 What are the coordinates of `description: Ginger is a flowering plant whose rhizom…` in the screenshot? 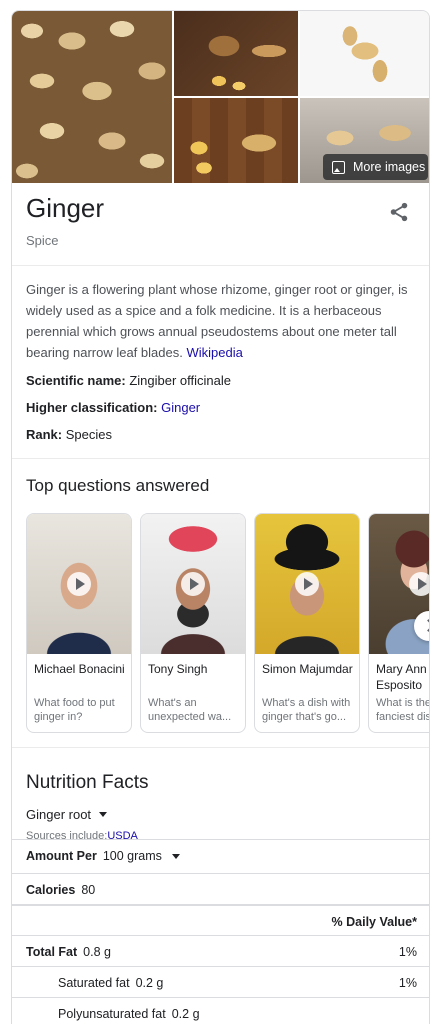 It's located at (221, 321).